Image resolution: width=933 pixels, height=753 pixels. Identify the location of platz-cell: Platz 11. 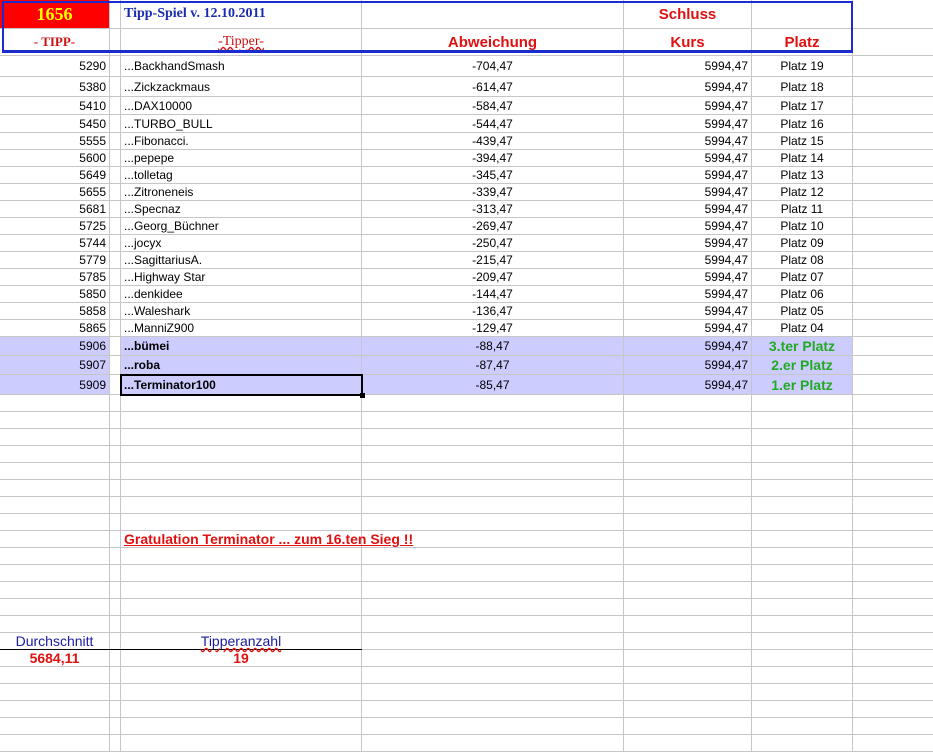
(802, 209).